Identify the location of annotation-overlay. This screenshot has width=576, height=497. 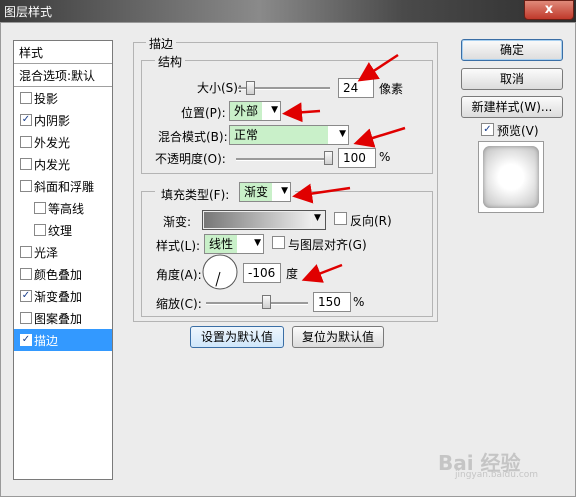
(344, 168).